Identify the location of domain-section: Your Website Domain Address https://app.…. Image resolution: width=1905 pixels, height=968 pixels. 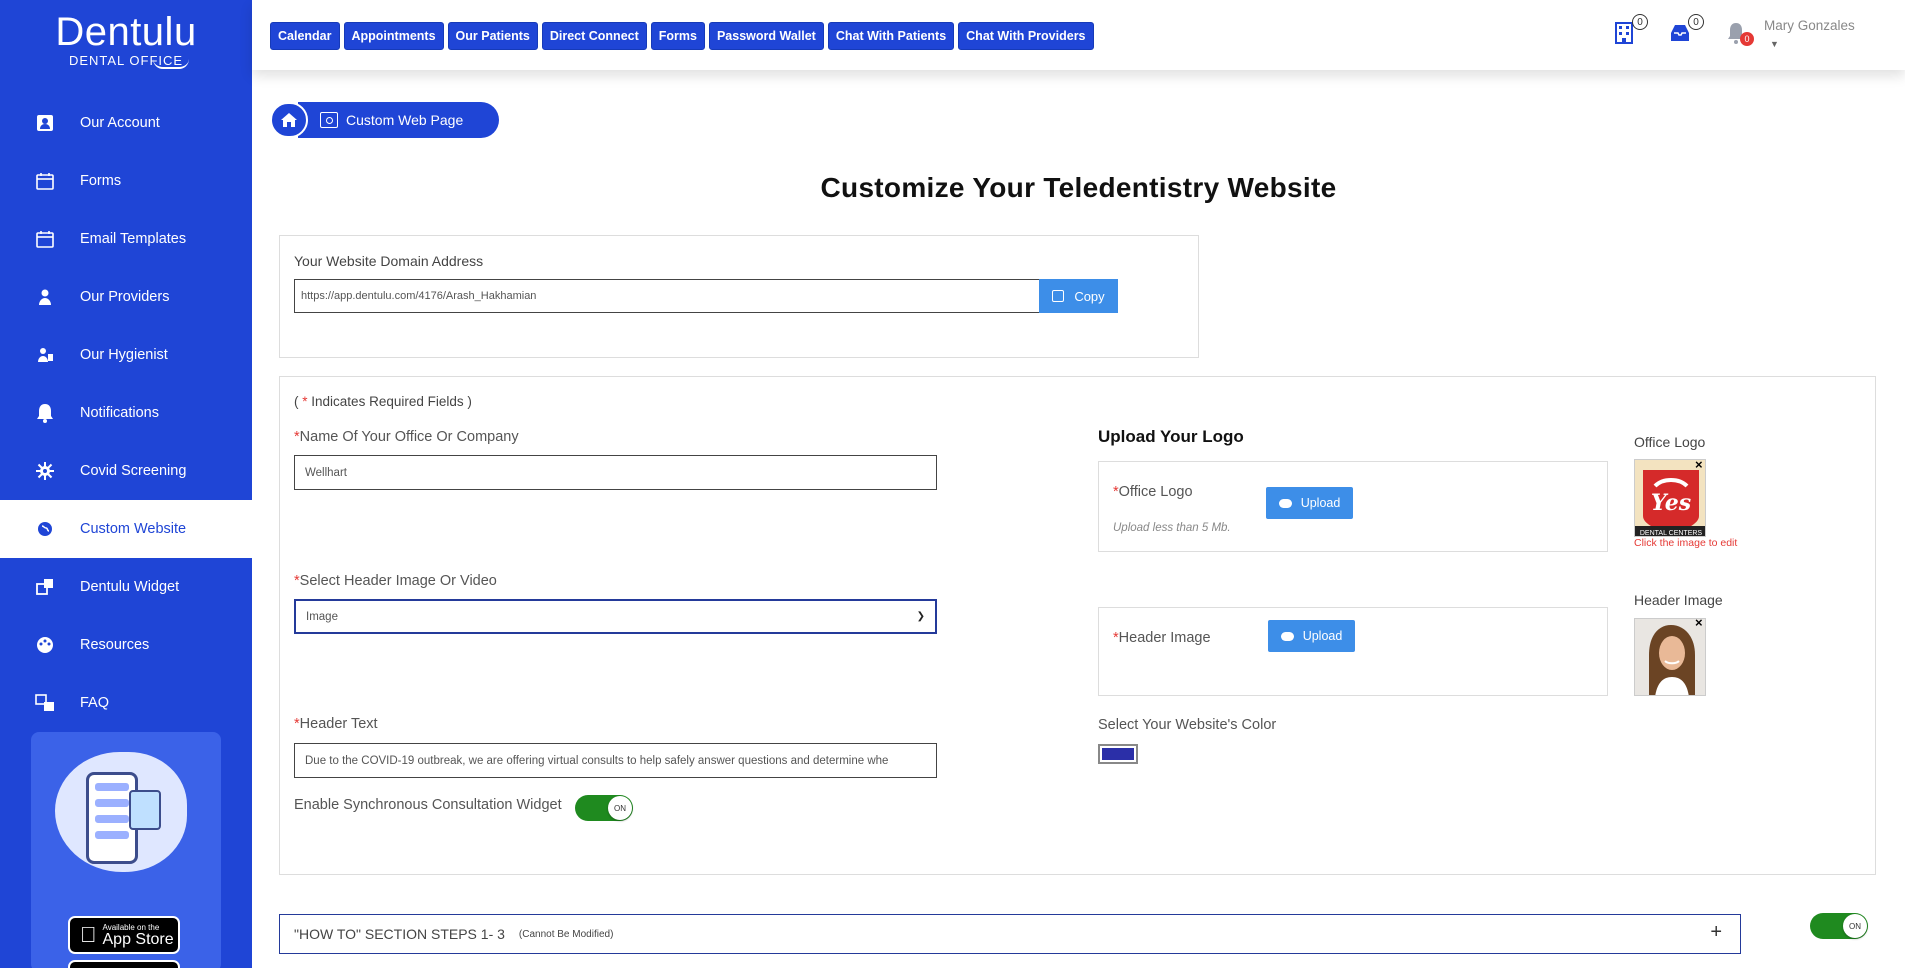
(739, 296).